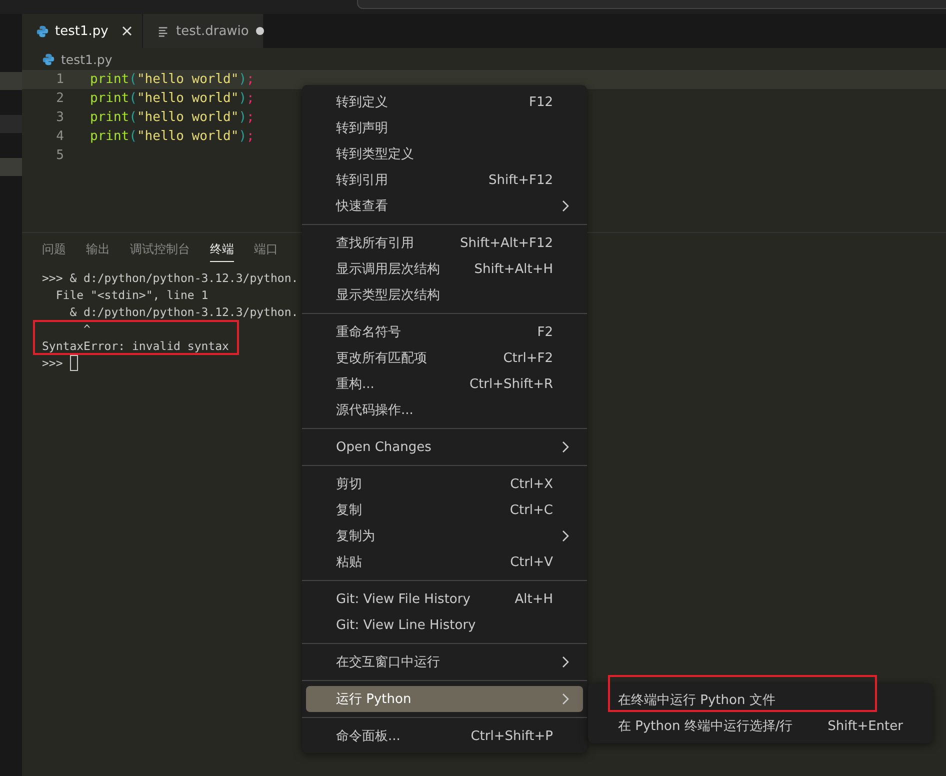  What do you see at coordinates (259, 31) in the screenshot?
I see `unsaved-dot-icon` at bounding box center [259, 31].